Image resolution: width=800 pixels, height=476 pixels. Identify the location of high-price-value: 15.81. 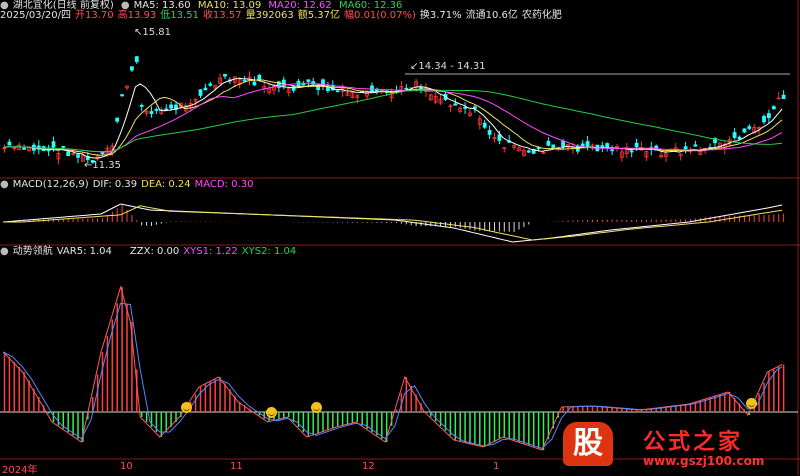
(157, 32).